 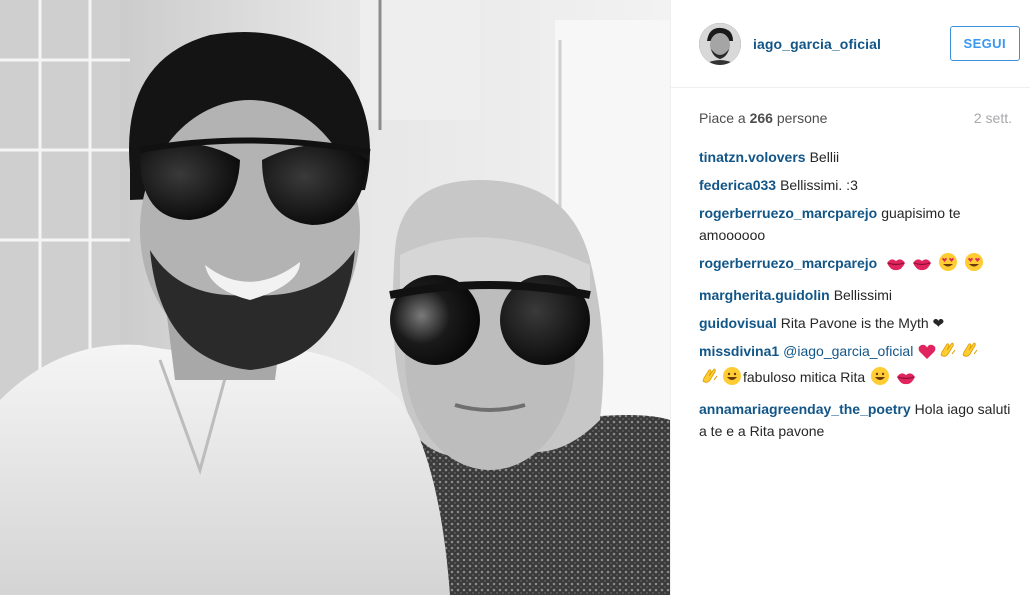 I want to click on comment-username: federica033, so click(x=737, y=185).